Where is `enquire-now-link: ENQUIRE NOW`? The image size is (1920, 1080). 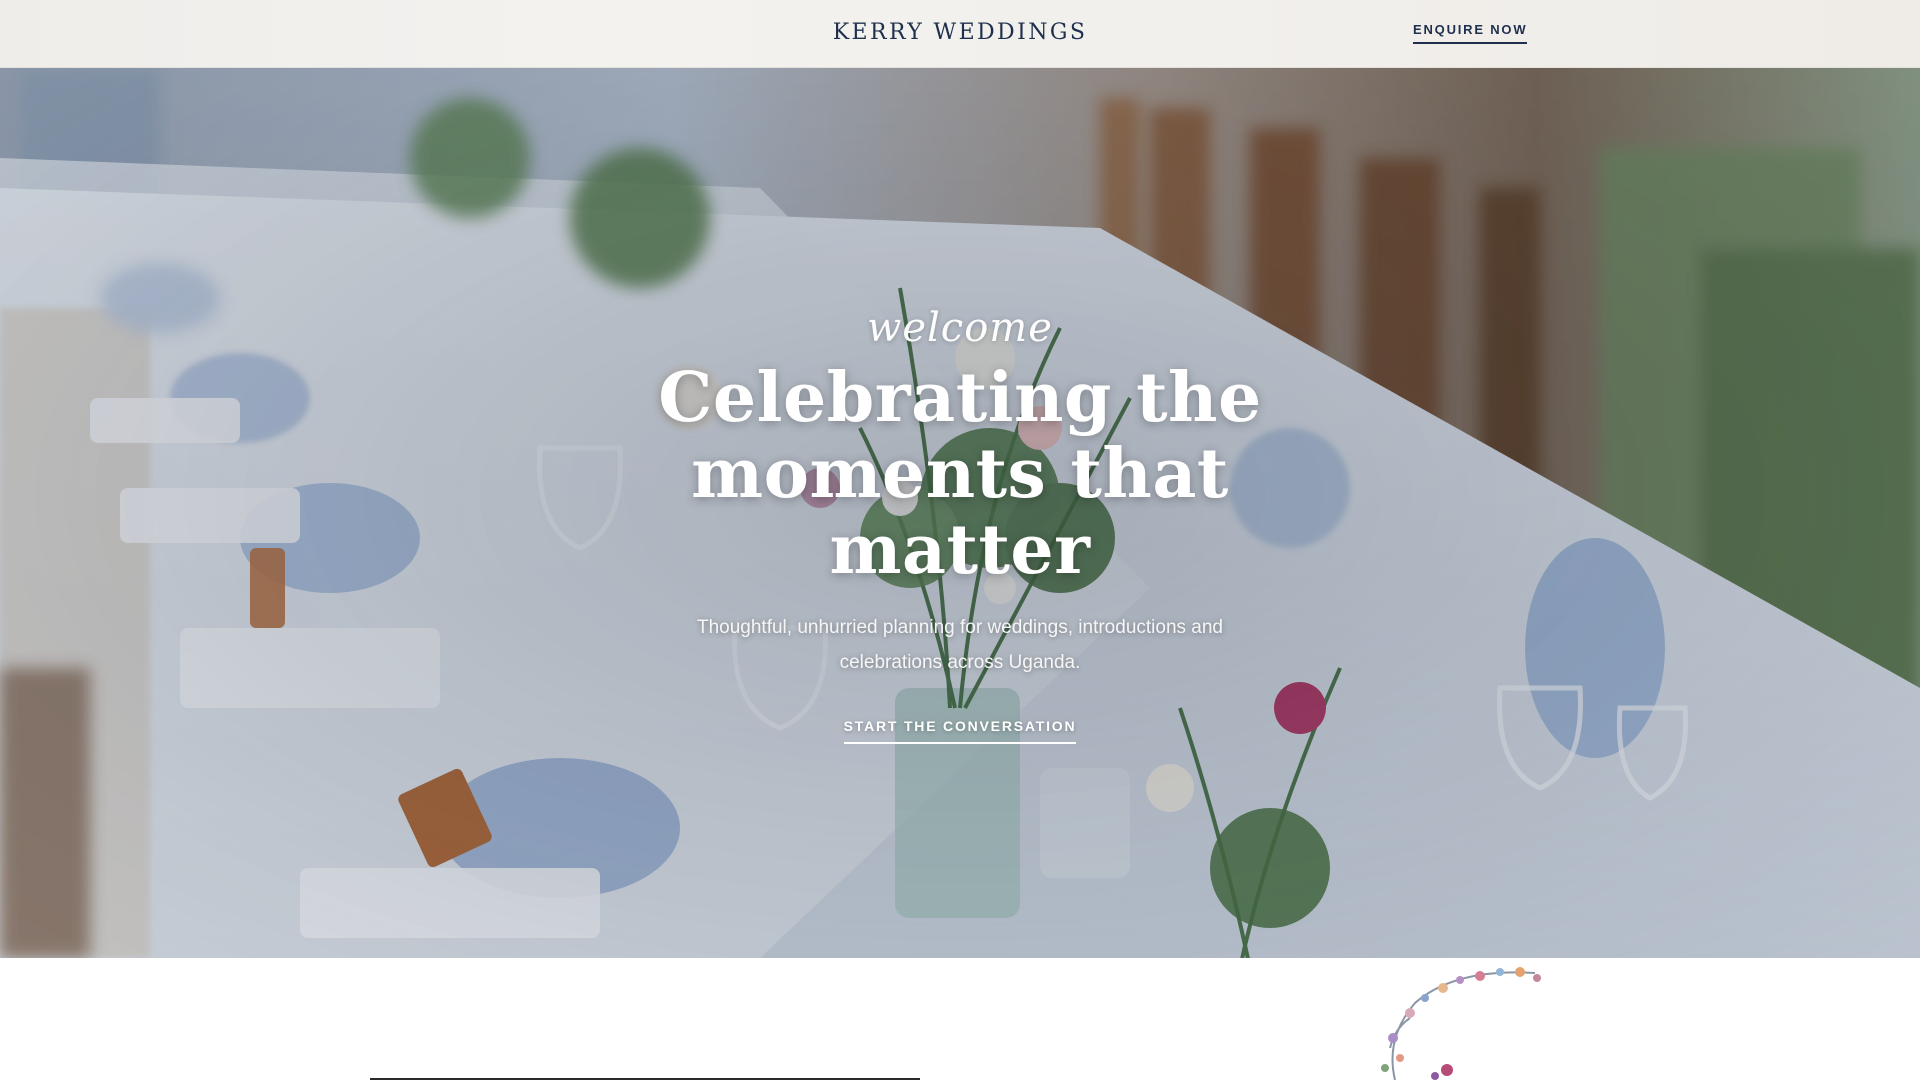 enquire-now-link: ENQUIRE NOW is located at coordinates (1470, 33).